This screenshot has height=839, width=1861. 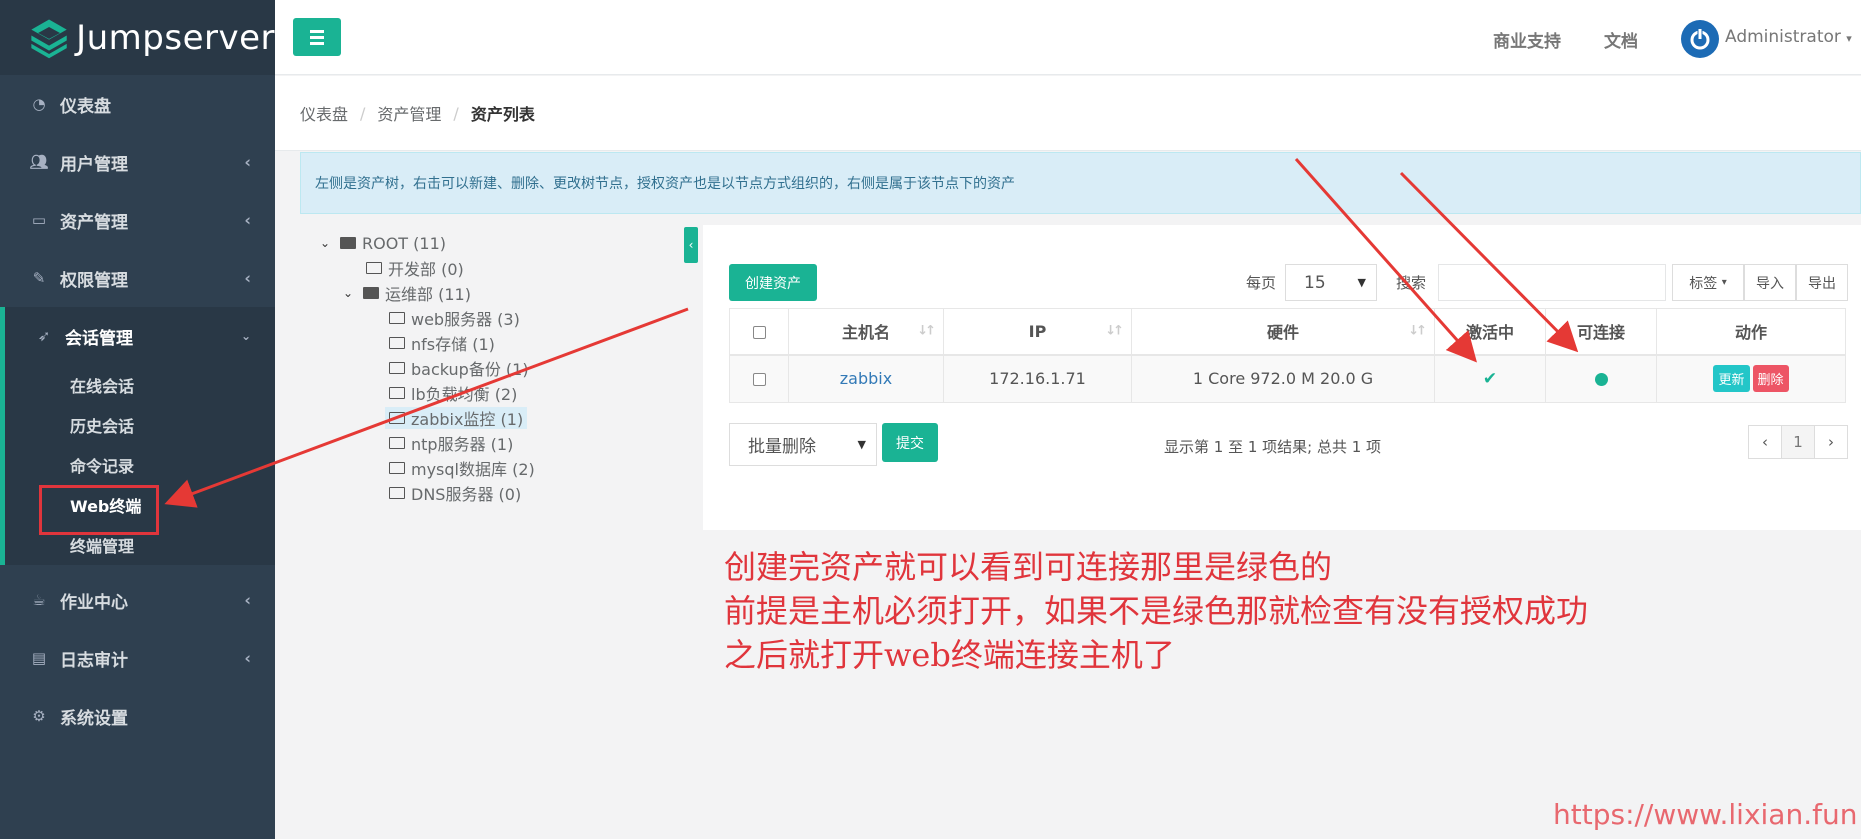 I want to click on tree-node-dns: DNS服务器 (0), so click(x=455, y=493).